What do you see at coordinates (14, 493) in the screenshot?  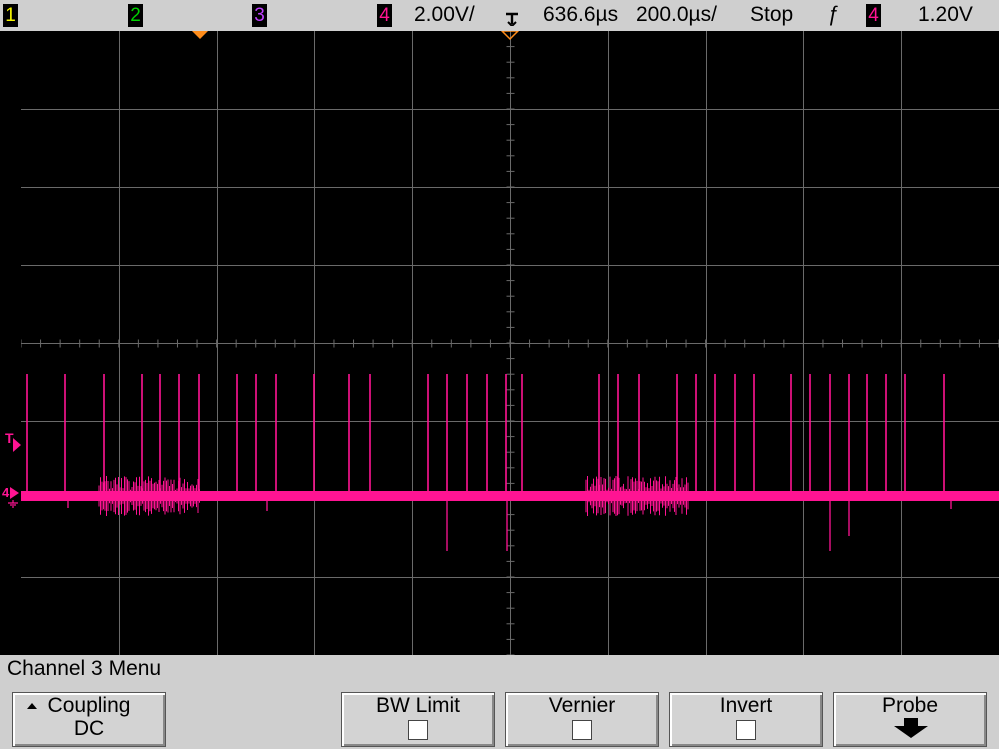 I see `channel-4-arrow-icon` at bounding box center [14, 493].